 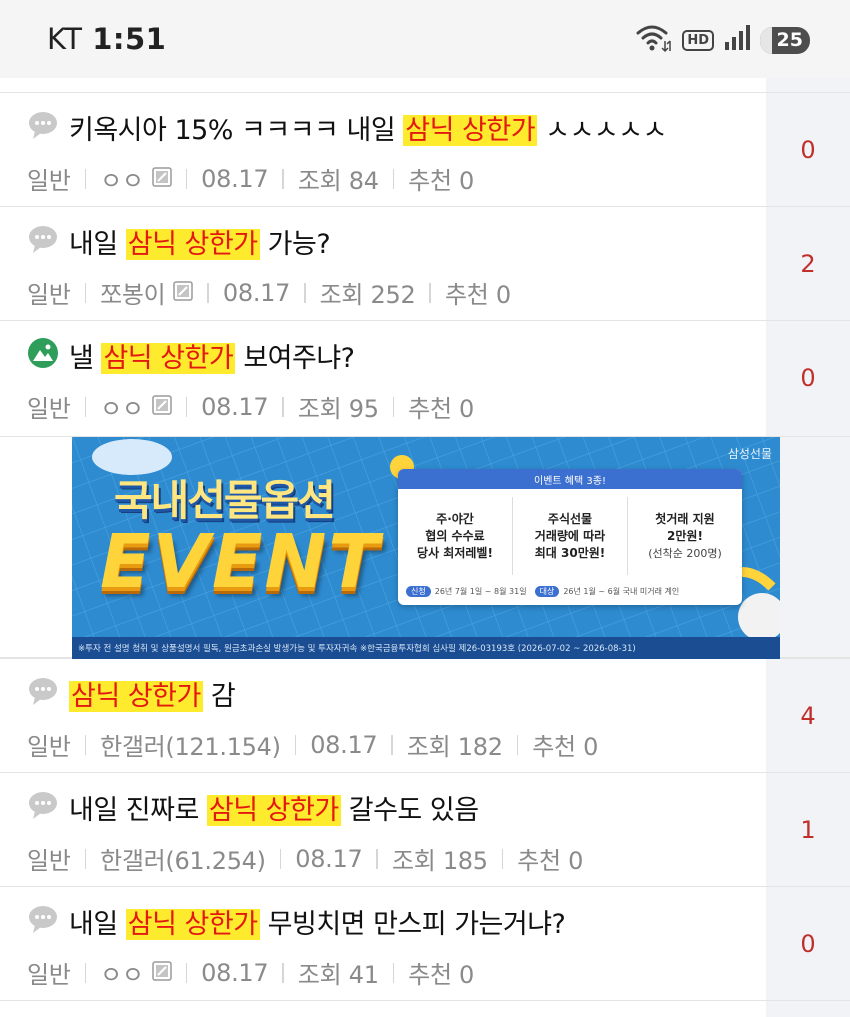 I want to click on post-views: 조회 252, so click(x=367, y=295).